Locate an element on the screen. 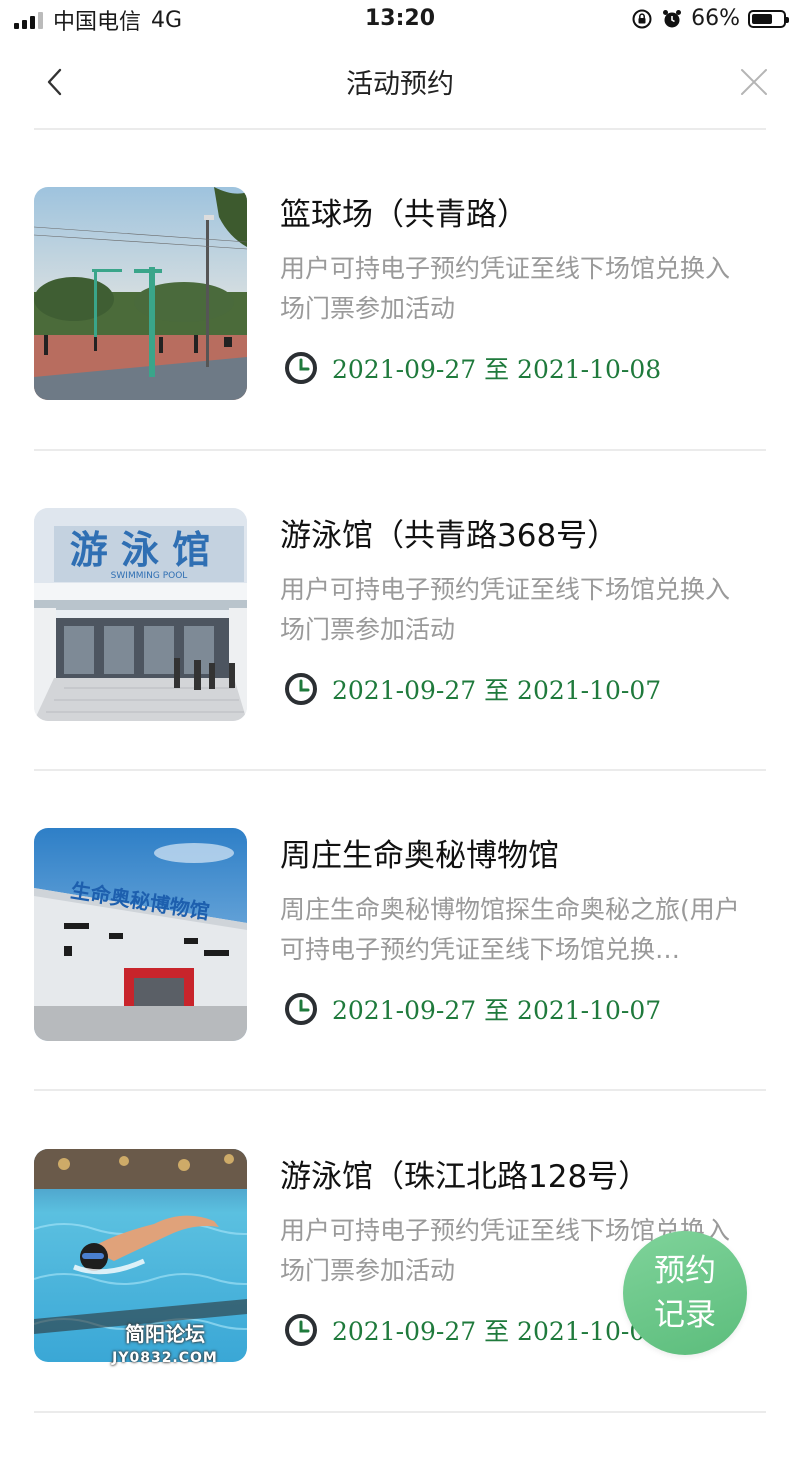 This screenshot has width=800, height=1469. status-right: 66% is located at coordinates (710, 18).